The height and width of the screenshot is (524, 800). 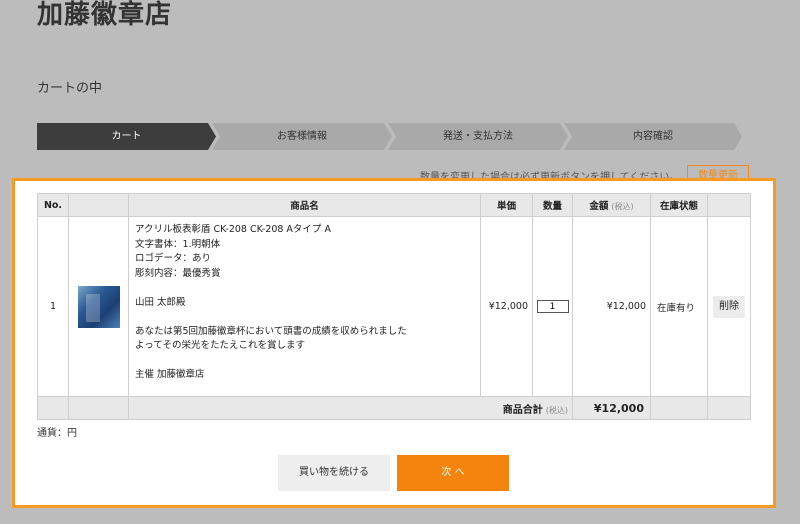 I want to click on item-amount: ¥12,000, so click(x=611, y=306).